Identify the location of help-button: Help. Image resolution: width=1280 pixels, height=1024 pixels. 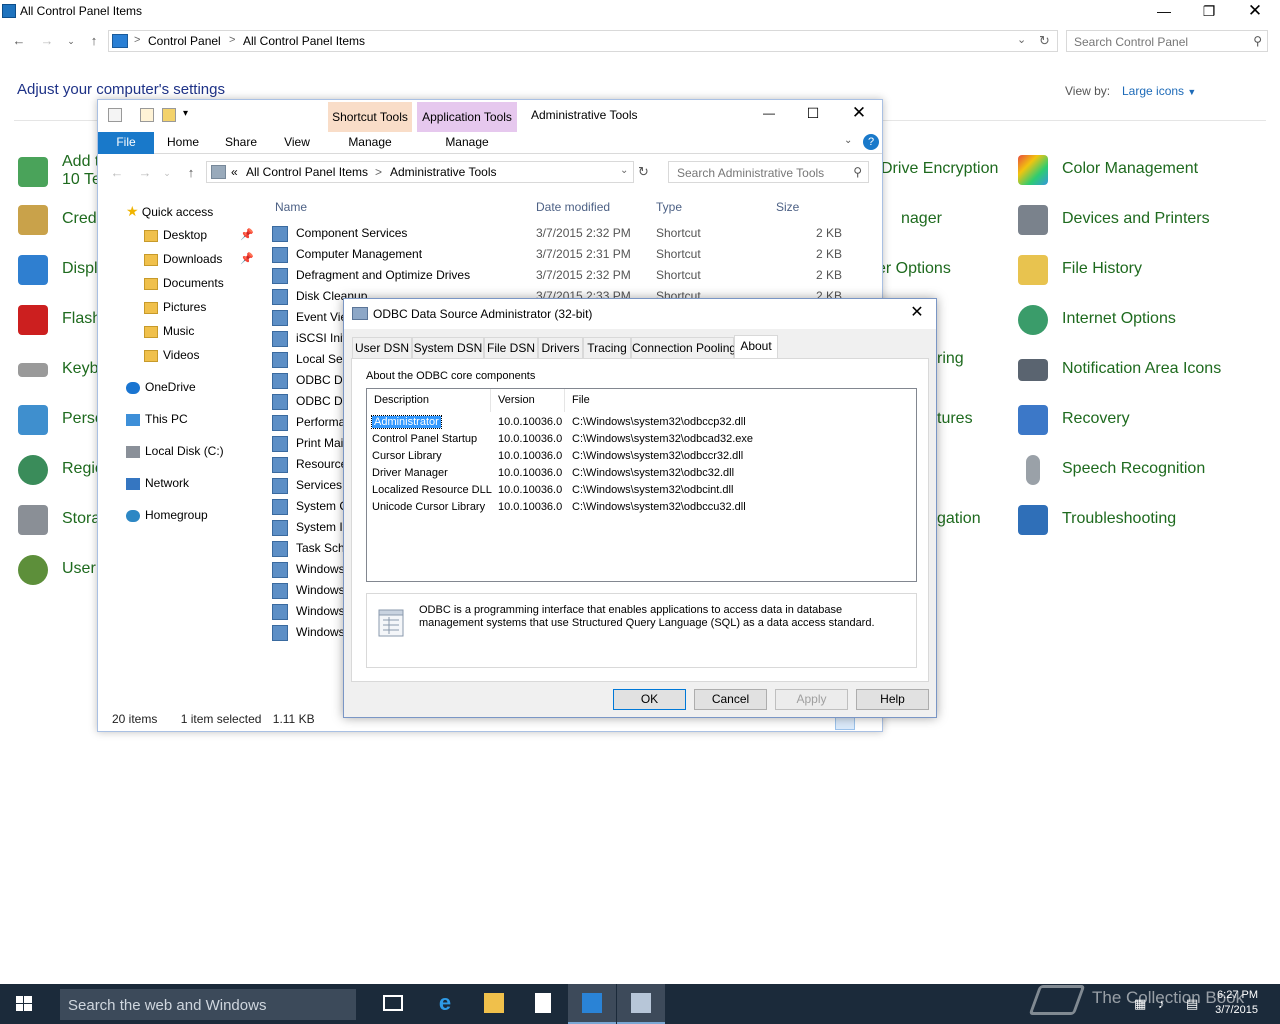
(892, 699).